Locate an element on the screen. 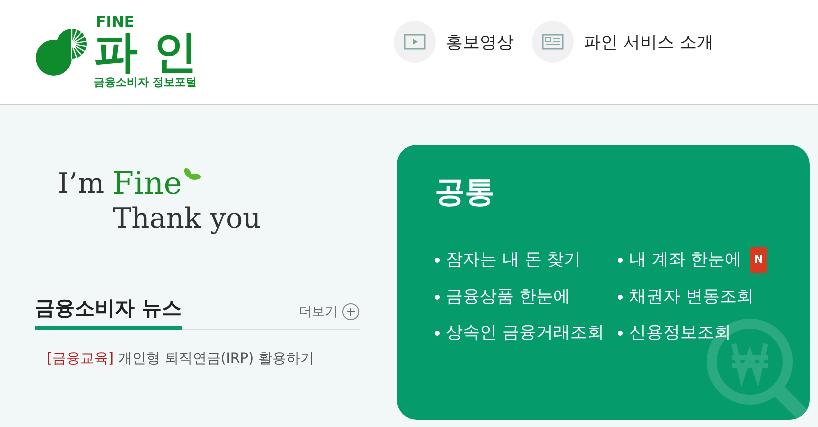 Image resolution: width=818 pixels, height=427 pixels. service-link: 잠자는 내 돈 찾기 is located at coordinates (519, 260).